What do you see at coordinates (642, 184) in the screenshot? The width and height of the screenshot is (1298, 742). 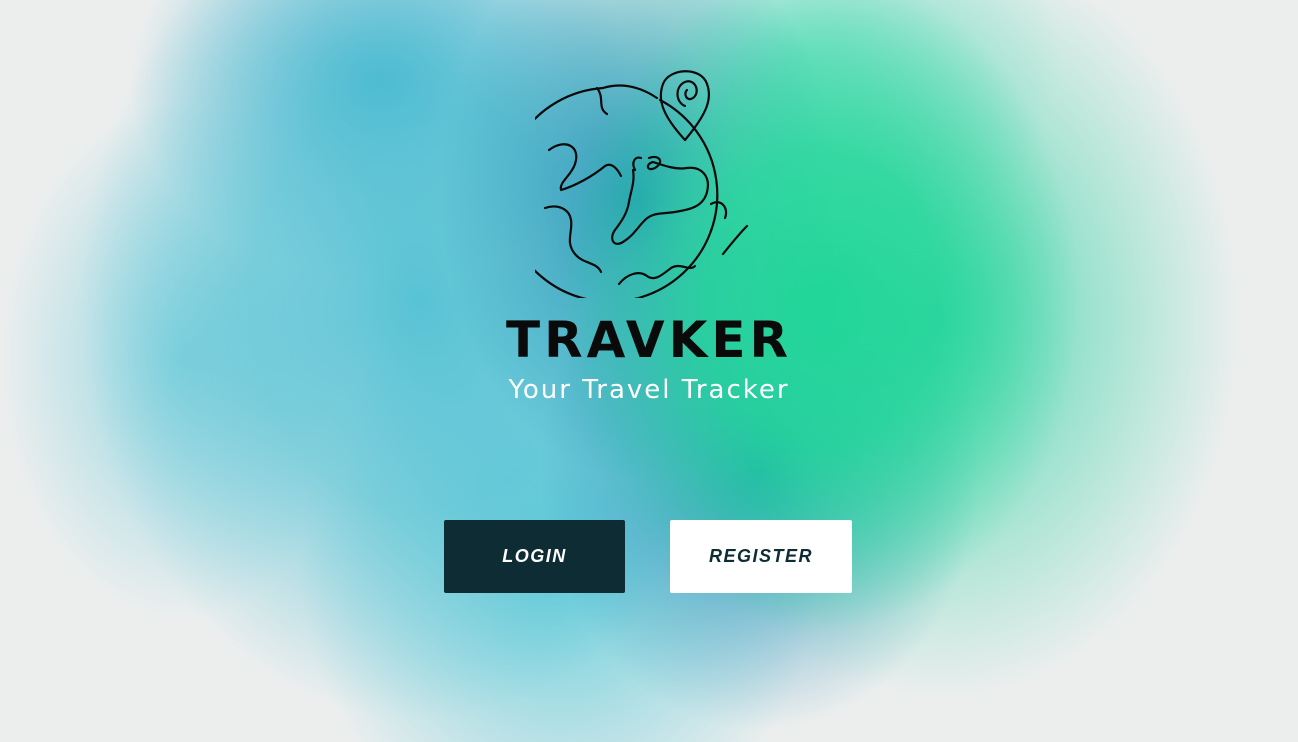 I see `globe-map-pin-icon` at bounding box center [642, 184].